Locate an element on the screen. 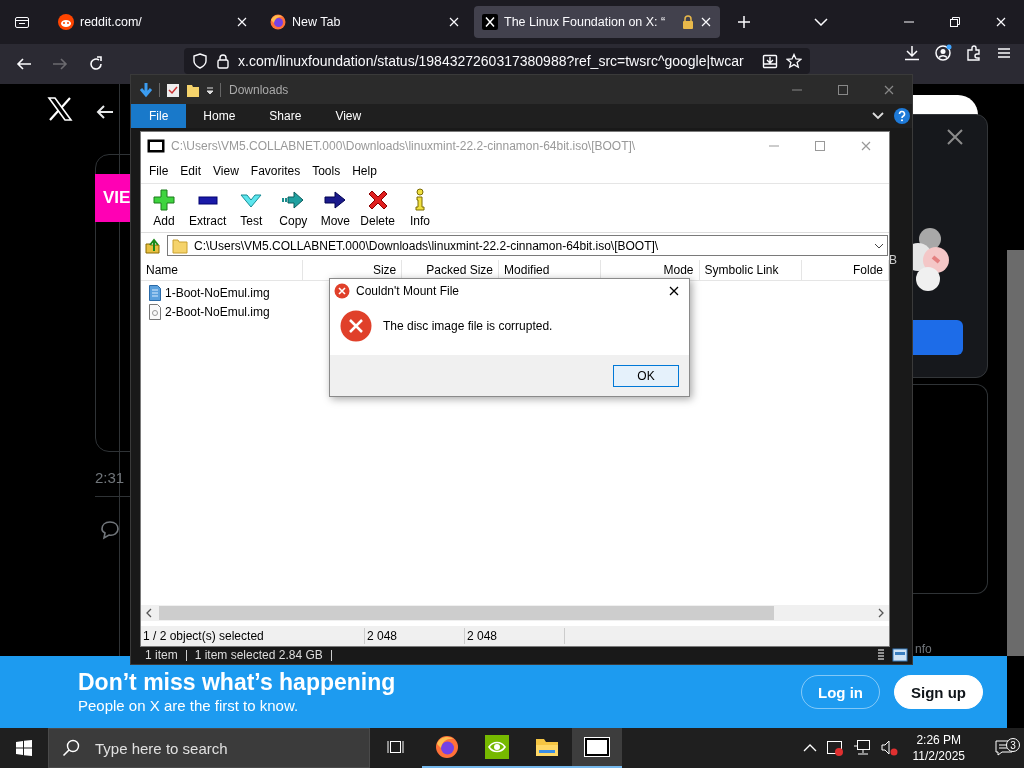 This screenshot has height=768, width=1024. reload-icon is located at coordinates (96, 64).